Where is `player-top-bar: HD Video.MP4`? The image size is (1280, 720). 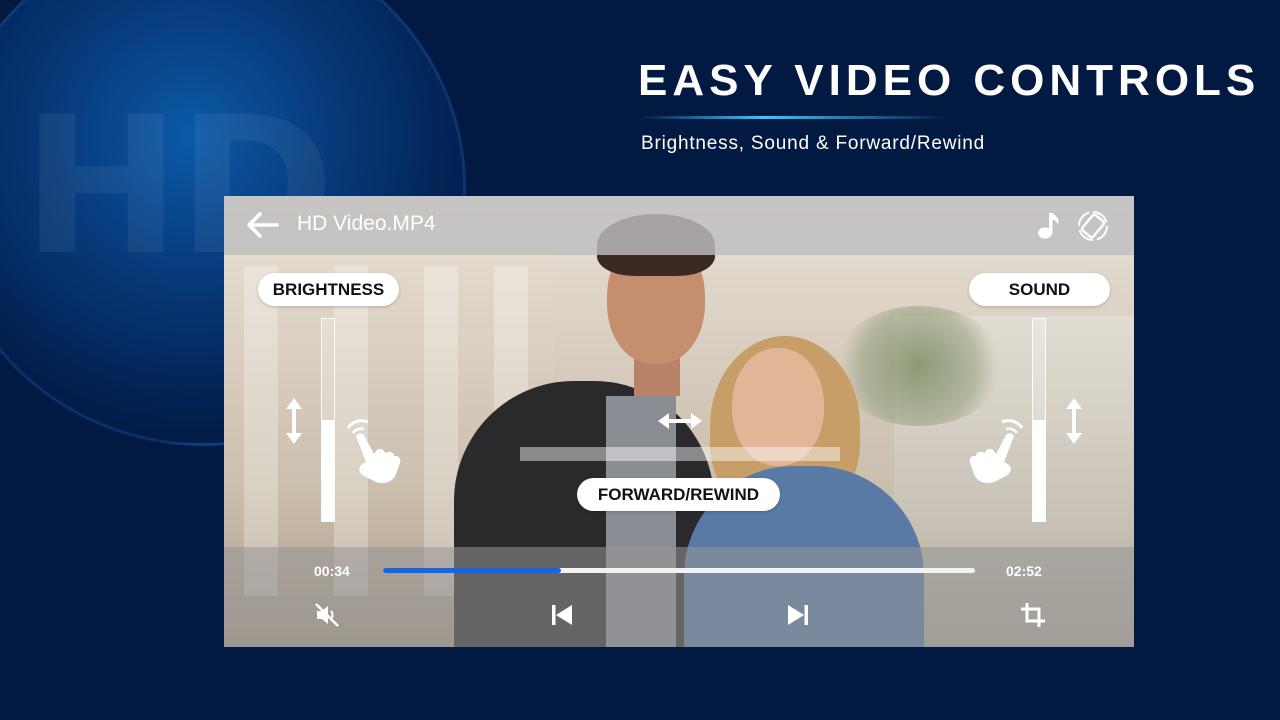 player-top-bar: HD Video.MP4 is located at coordinates (679, 225).